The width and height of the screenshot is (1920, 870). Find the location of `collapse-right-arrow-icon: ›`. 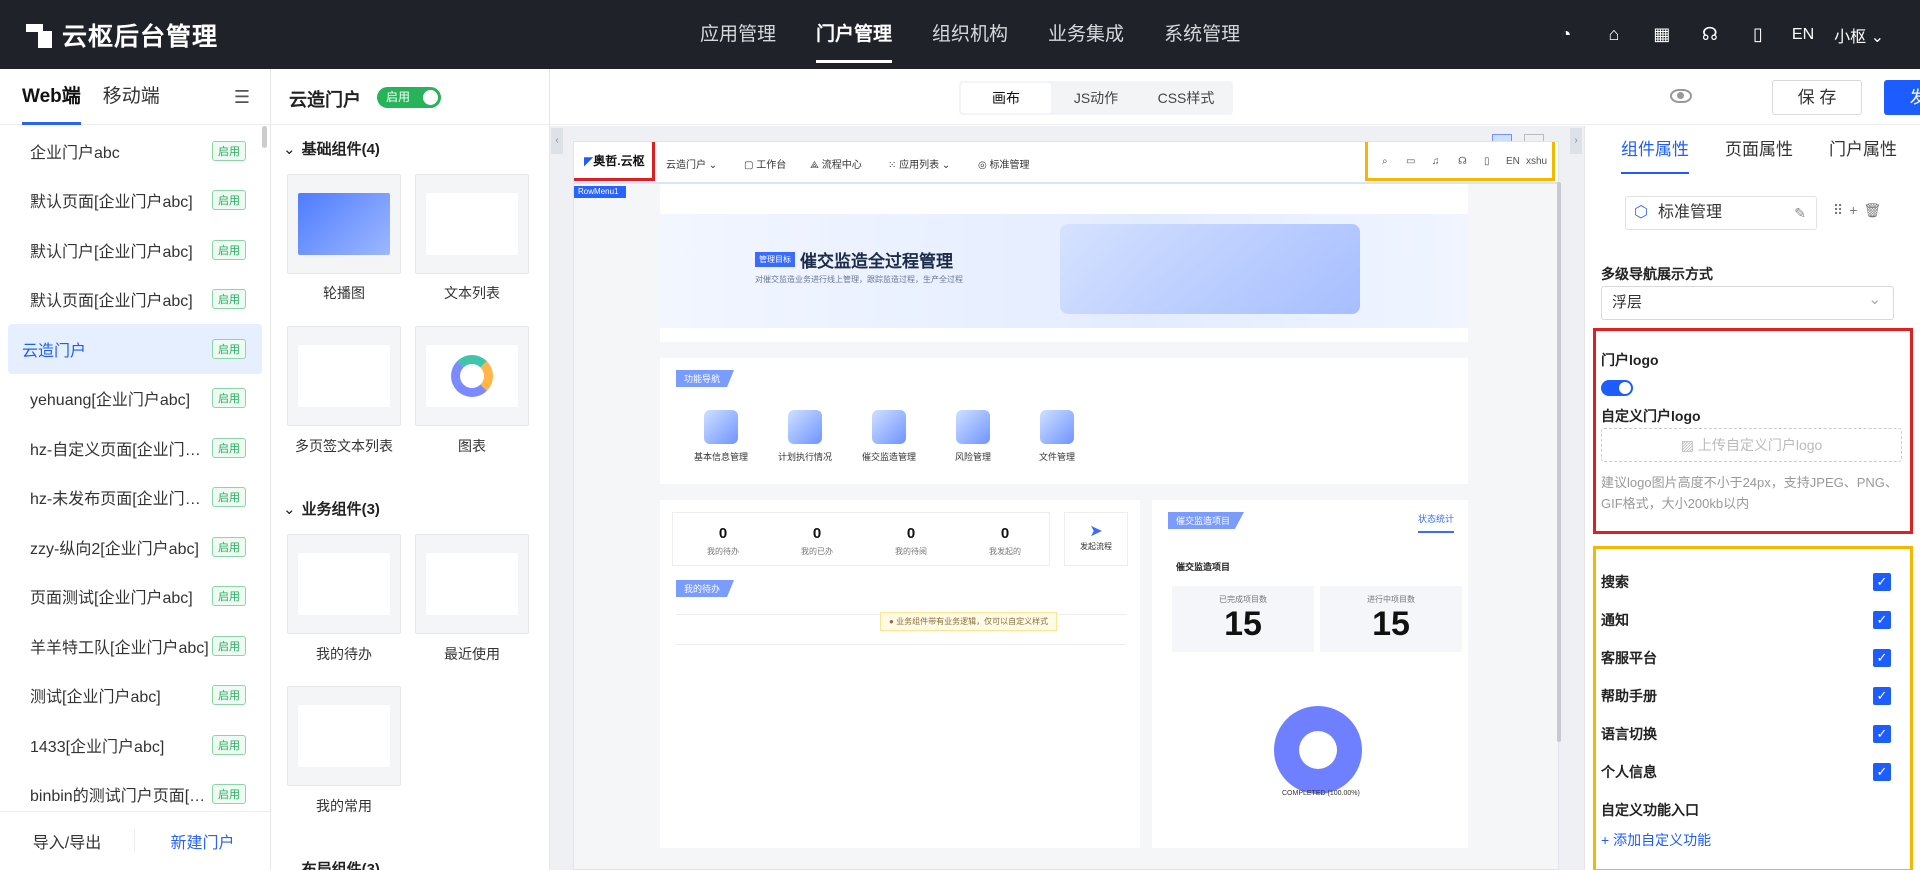

collapse-right-arrow-icon: › is located at coordinates (1576, 141).